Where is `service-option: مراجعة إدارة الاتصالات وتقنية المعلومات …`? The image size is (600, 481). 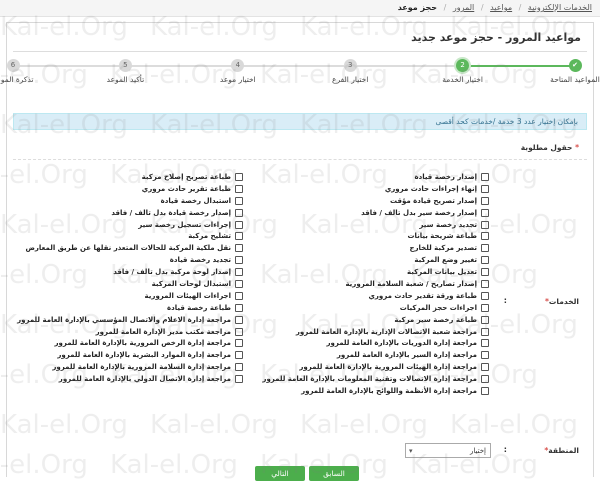 service-option: مراجعة إدارة الاتصالات وتقنية المعلومات … is located at coordinates (375, 379).